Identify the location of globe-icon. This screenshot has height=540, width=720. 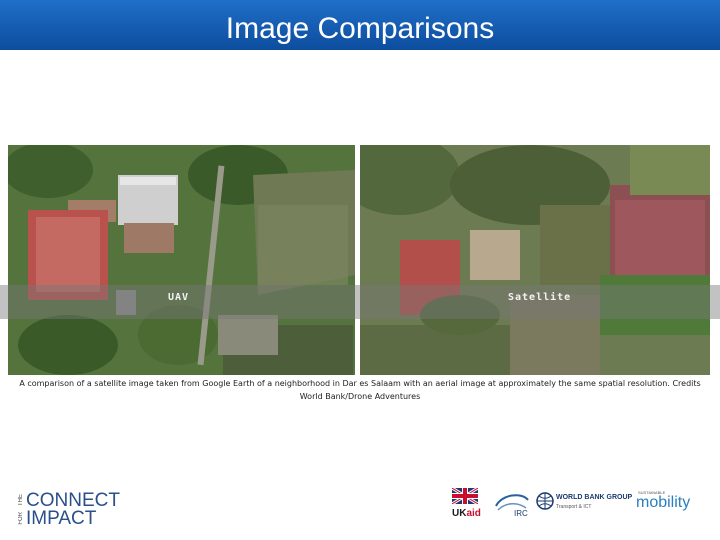
(545, 501).